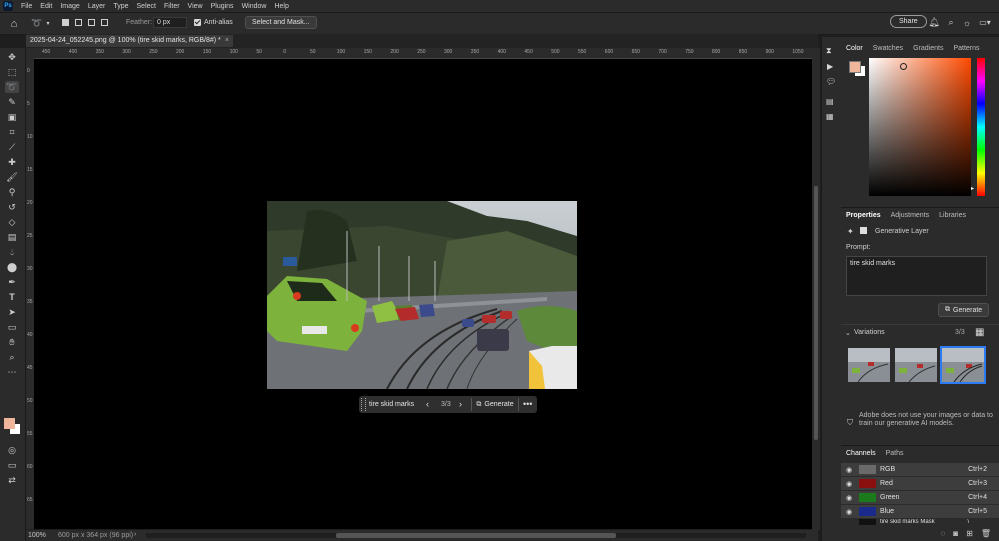 The width and height of the screenshot is (999, 541). I want to click on tab-channels: Channels, so click(861, 453).